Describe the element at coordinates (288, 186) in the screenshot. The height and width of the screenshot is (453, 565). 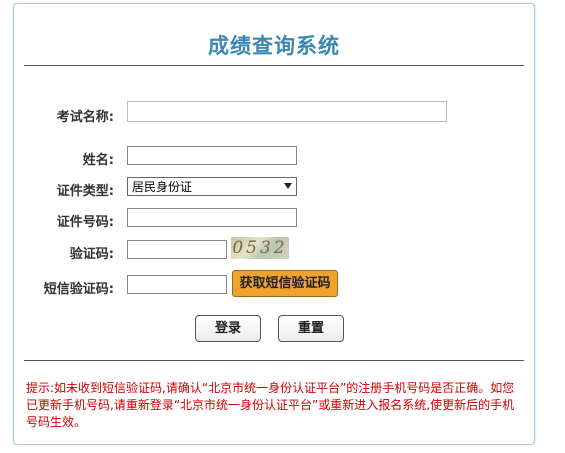
I see `chevron-down-icon` at that location.